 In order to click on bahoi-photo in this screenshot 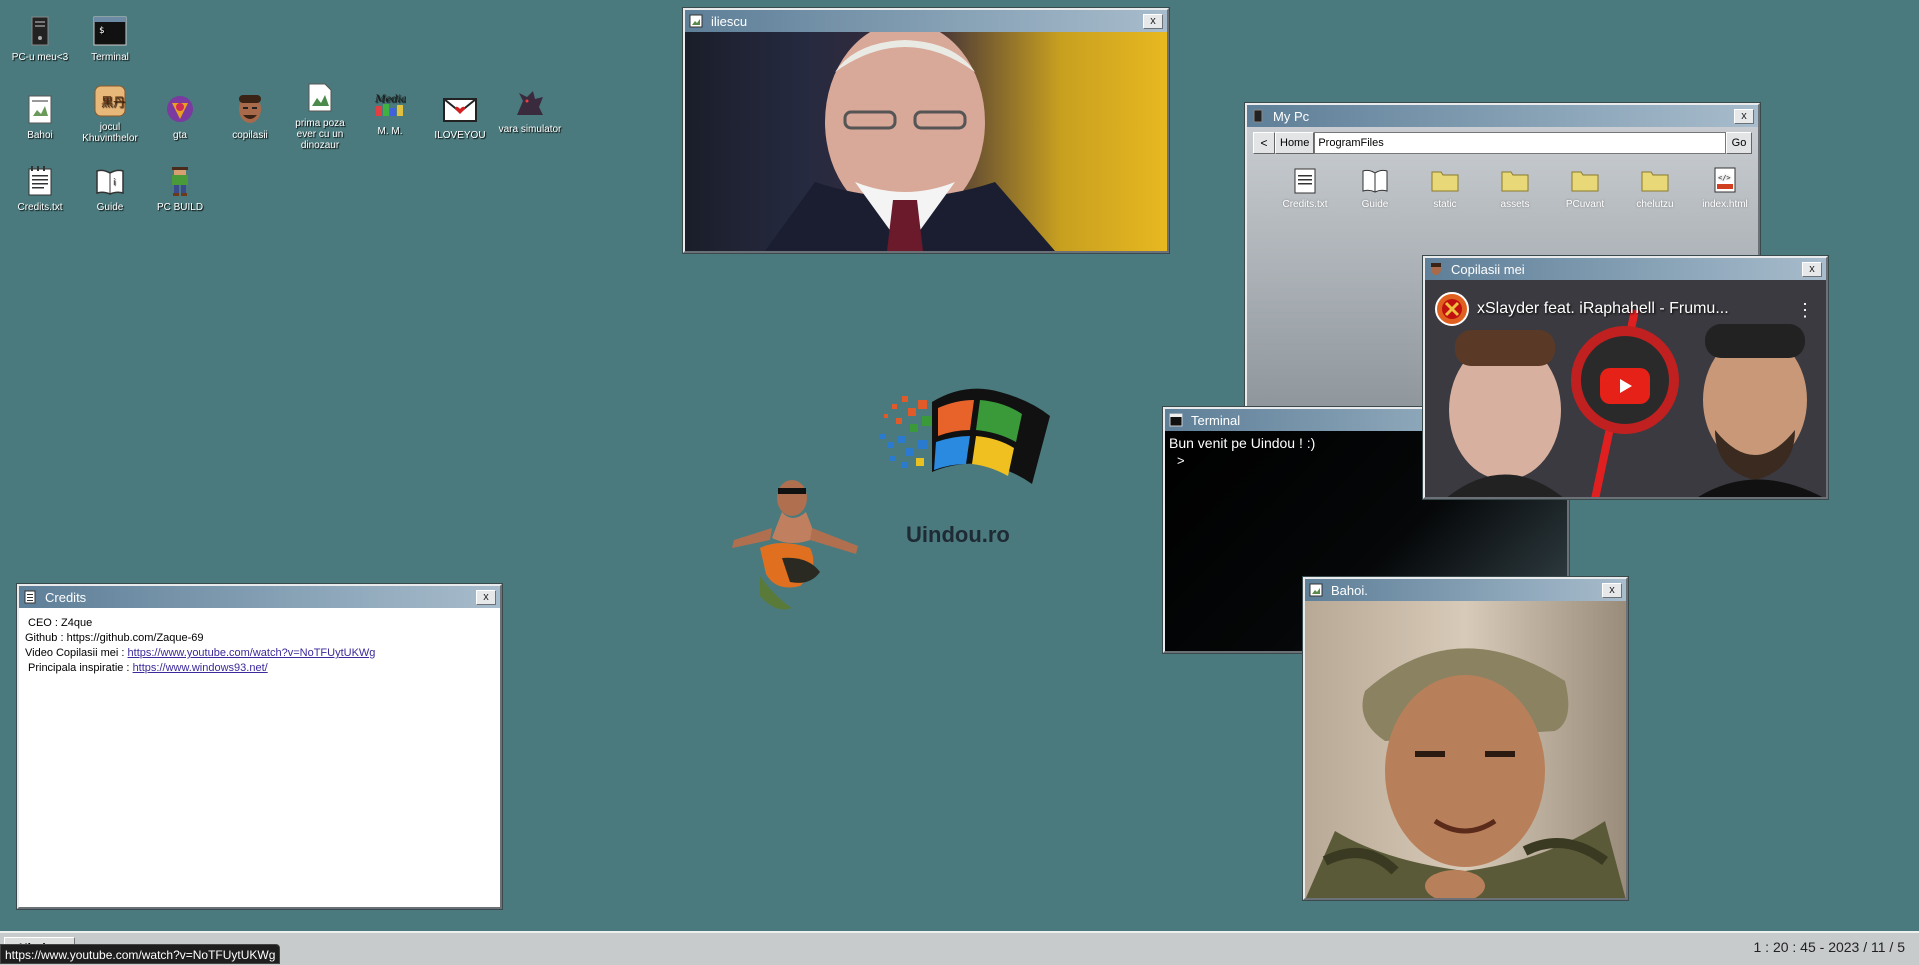, I will do `click(1465, 749)`.